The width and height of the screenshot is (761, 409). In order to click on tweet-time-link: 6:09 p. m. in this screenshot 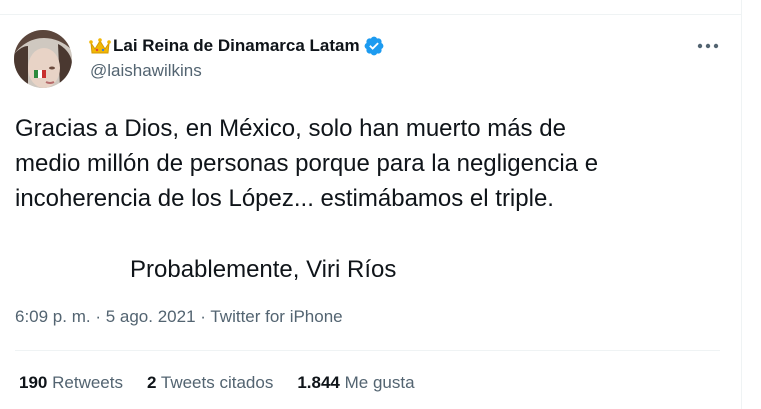, I will do `click(53, 316)`.